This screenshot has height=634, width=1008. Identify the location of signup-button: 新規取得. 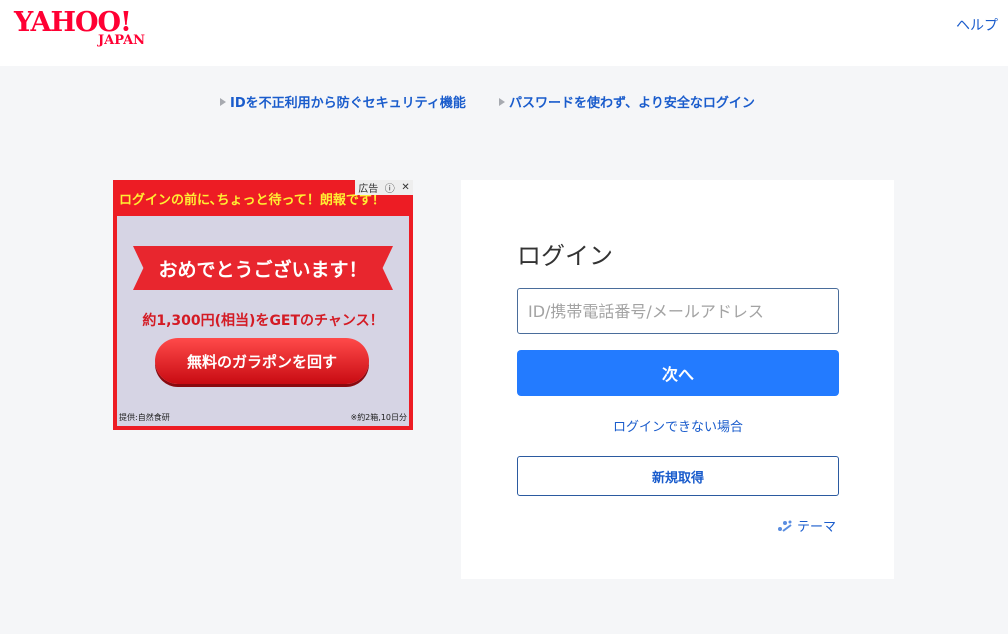
(678, 476).